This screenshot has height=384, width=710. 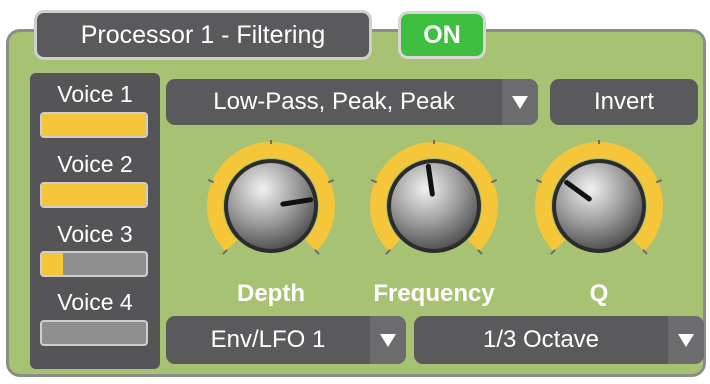 What do you see at coordinates (95, 234) in the screenshot?
I see `voice-3-label: Voice 3` at bounding box center [95, 234].